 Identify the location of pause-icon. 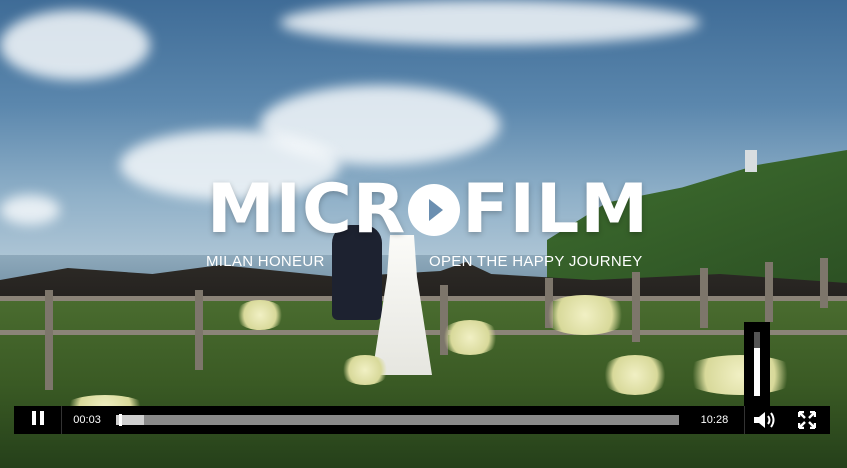
(38, 420).